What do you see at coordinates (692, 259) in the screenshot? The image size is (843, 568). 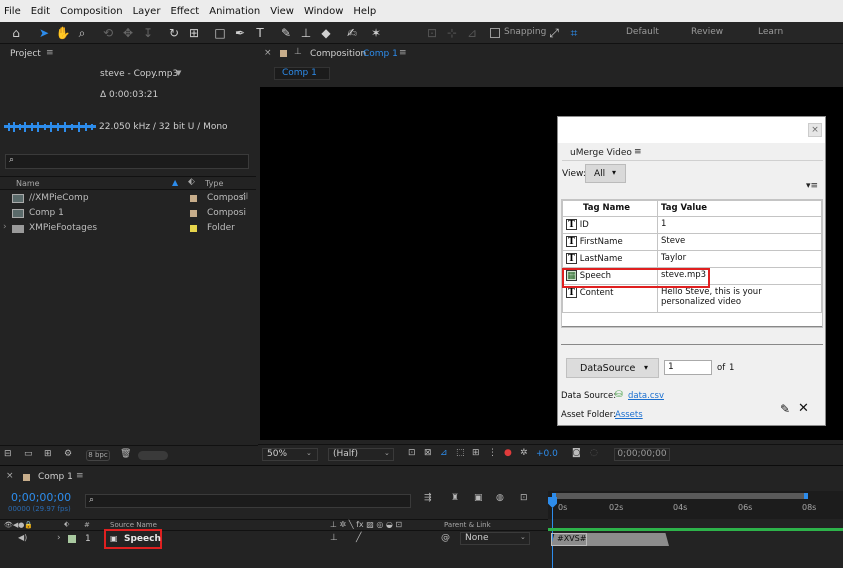 I see `table-row: T LastName Taylor` at bounding box center [692, 259].